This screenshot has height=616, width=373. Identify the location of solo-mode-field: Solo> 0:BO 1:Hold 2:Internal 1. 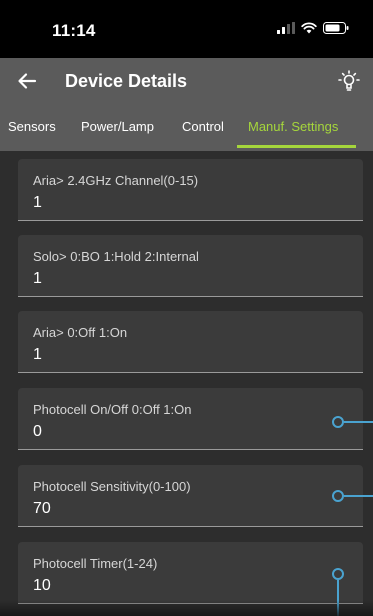
(190, 266).